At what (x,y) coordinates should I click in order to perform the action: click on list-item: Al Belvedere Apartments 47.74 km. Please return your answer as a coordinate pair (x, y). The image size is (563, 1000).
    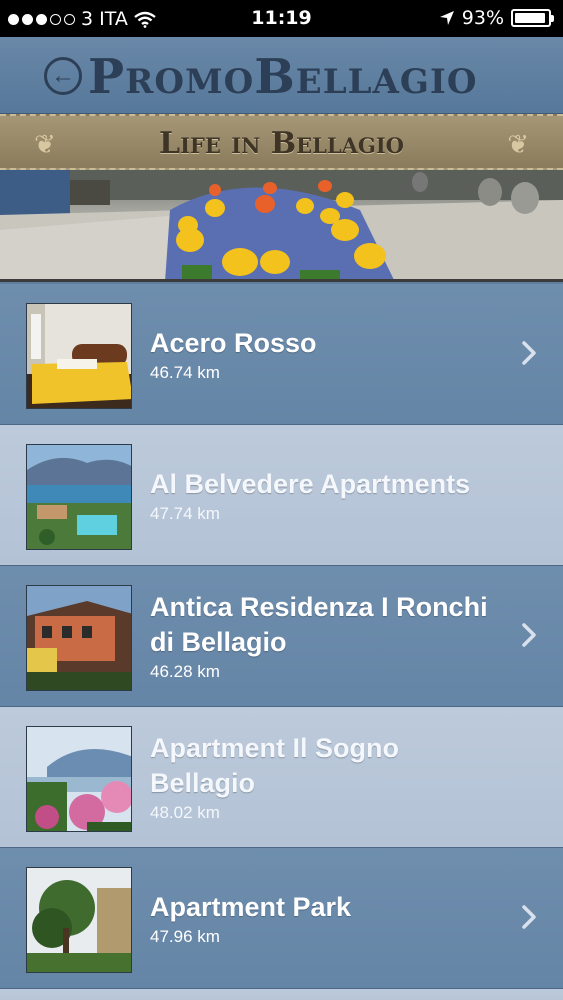
    Looking at the image, I should click on (281, 495).